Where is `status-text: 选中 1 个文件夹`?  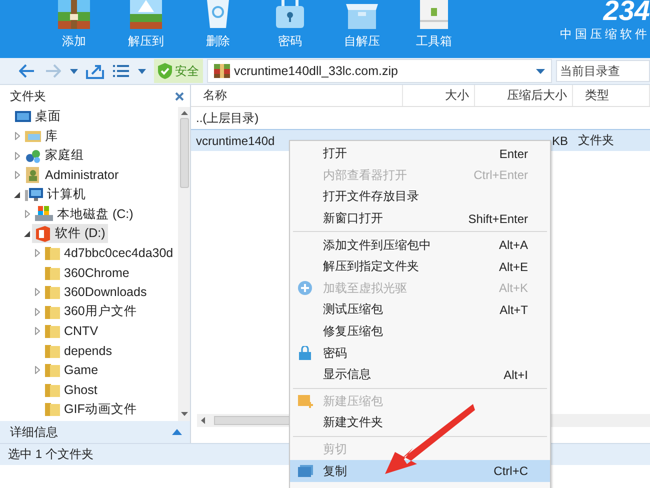
status-text: 选中 1 个文件夹 is located at coordinates (51, 454).